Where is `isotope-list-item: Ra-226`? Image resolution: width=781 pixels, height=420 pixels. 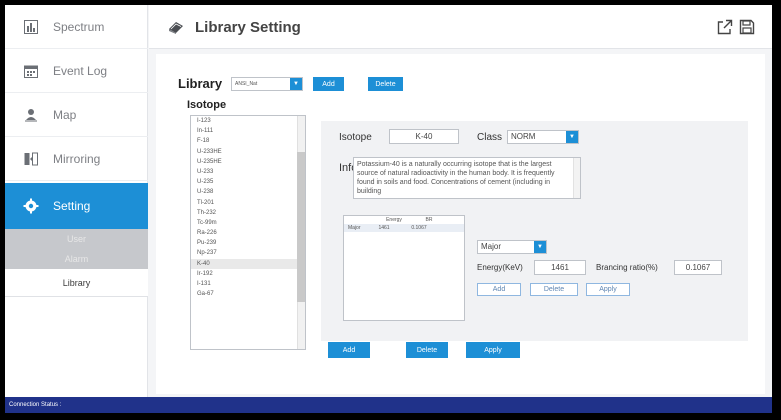
isotope-list-item: Ra-226 is located at coordinates (248, 233).